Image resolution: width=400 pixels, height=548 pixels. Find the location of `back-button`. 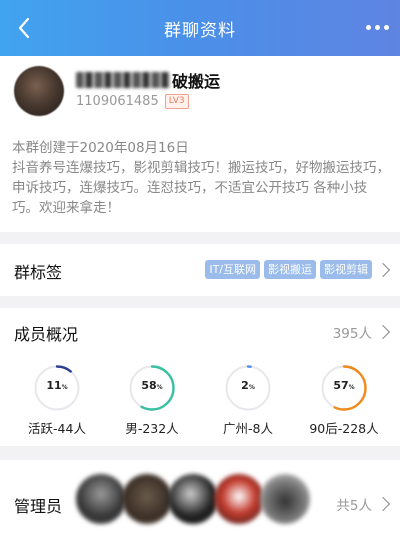

back-button is located at coordinates (24, 28).